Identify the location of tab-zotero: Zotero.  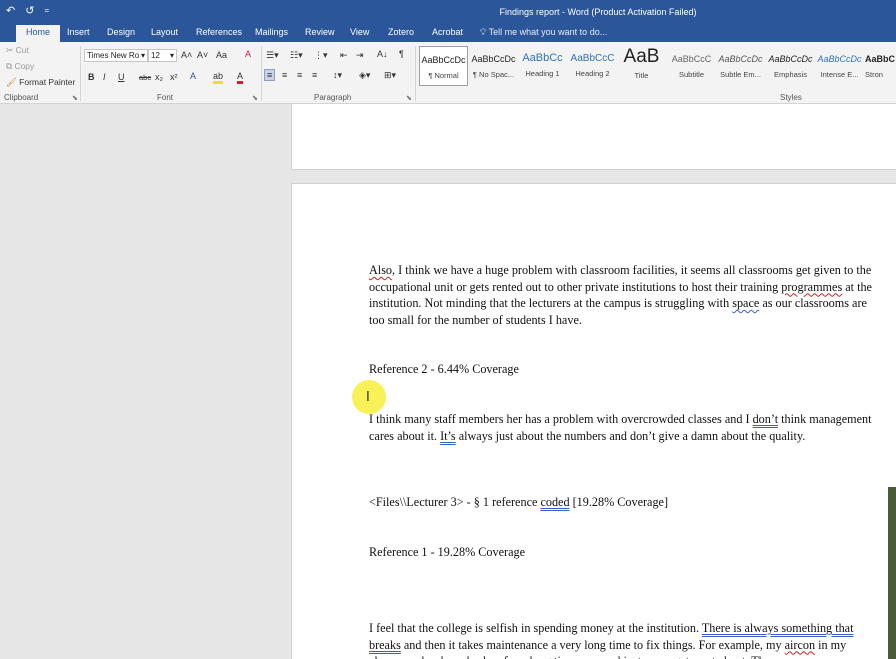
(401, 32).